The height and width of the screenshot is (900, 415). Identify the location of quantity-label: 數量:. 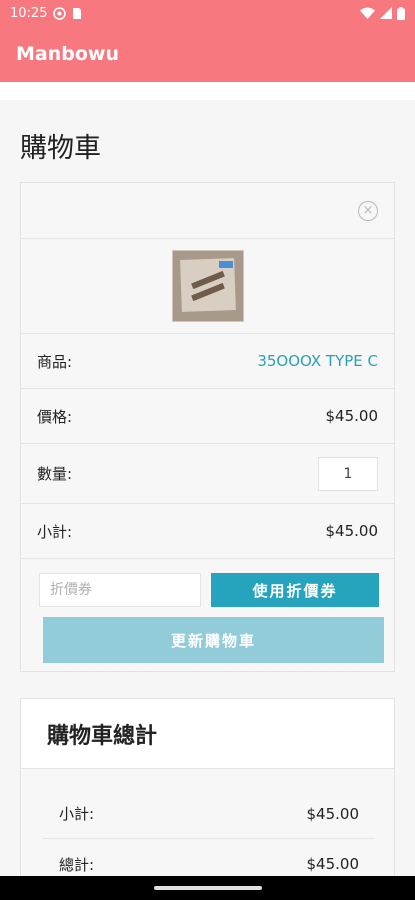
(55, 474).